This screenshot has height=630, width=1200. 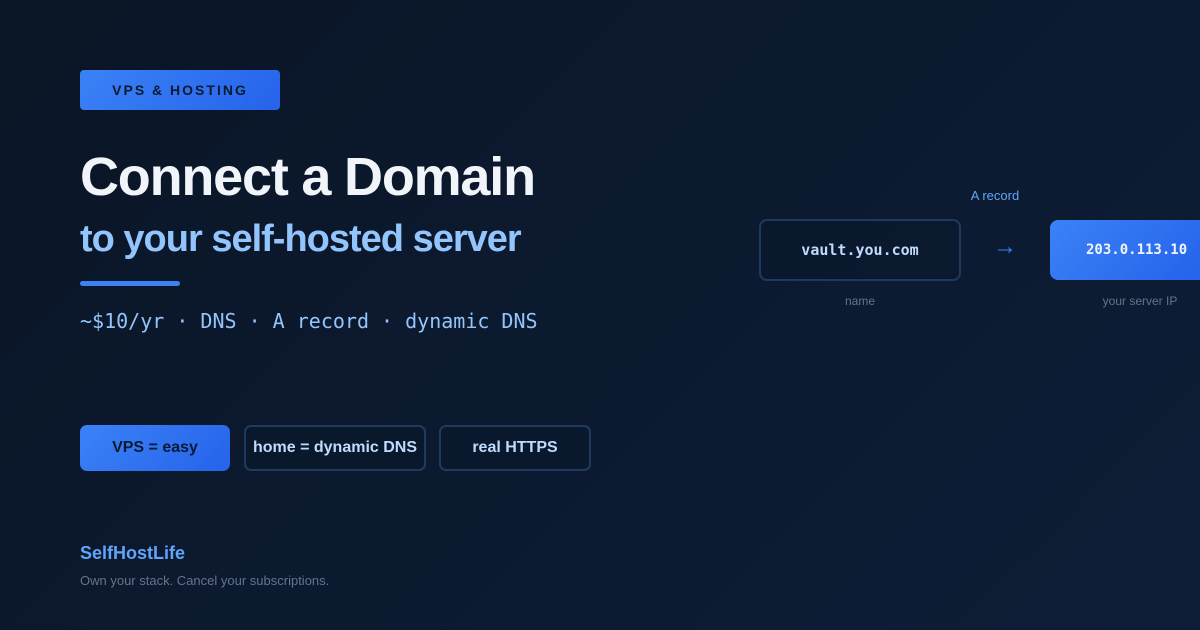 What do you see at coordinates (301, 239) in the screenshot?
I see `page-subtitle: to your self-hosted server` at bounding box center [301, 239].